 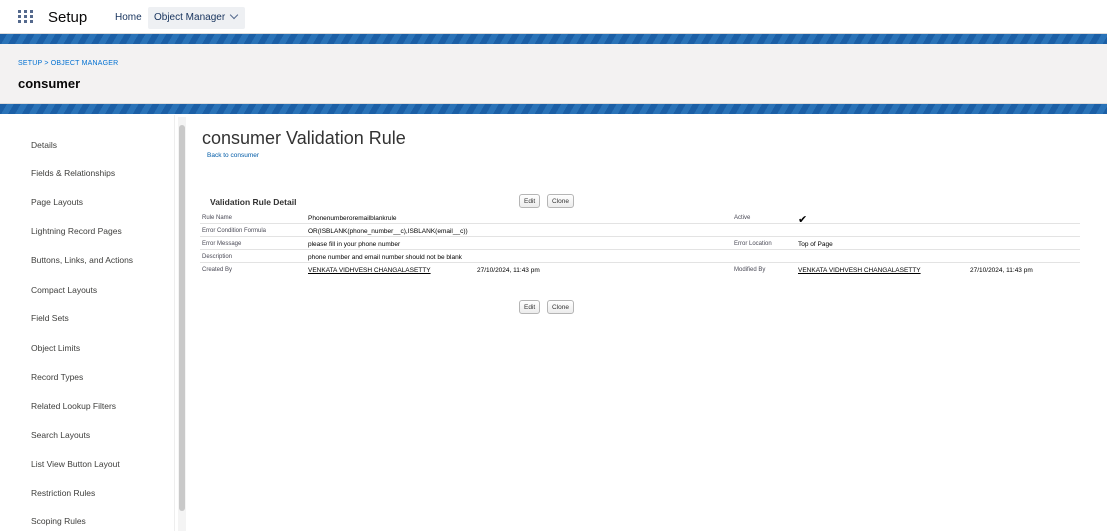 What do you see at coordinates (369, 270) in the screenshot?
I see `created-by-user-link: VENKATA VIDHVESH CHANGALASETTY` at bounding box center [369, 270].